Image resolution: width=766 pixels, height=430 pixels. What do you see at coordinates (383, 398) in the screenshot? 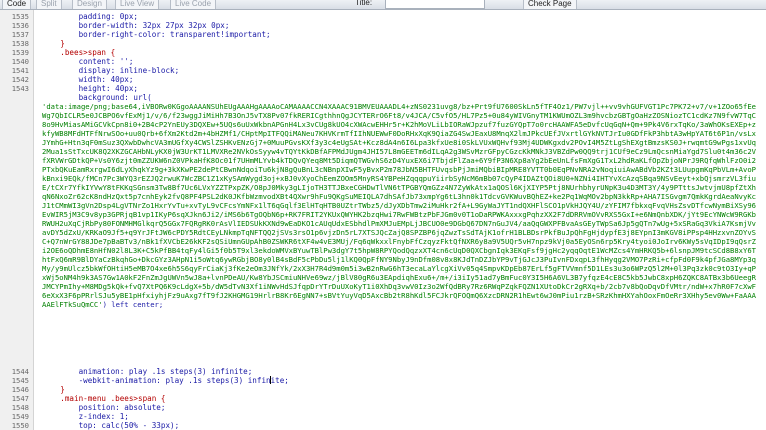
I see `code-line: 1547 .main-menu .bees>span {` at bounding box center [383, 398].